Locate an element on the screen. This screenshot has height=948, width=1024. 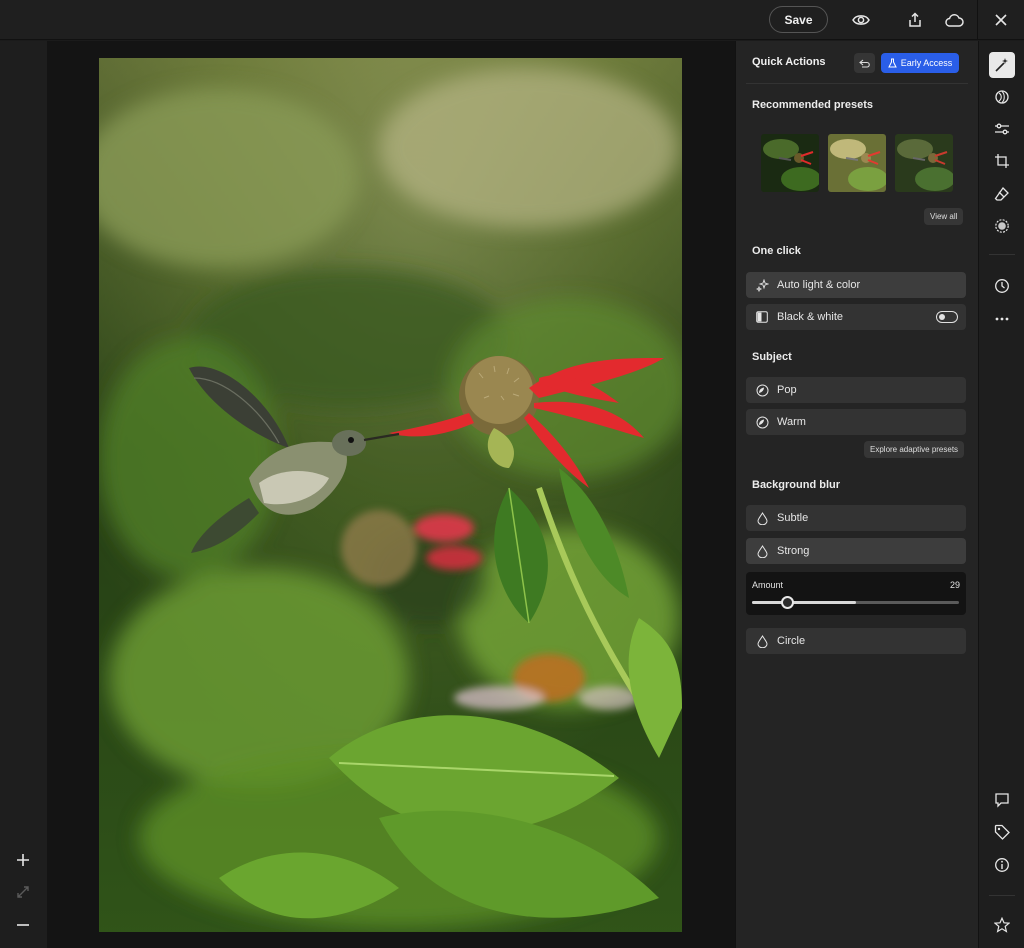
subtle-label: Subtle is located at coordinates (793, 518).